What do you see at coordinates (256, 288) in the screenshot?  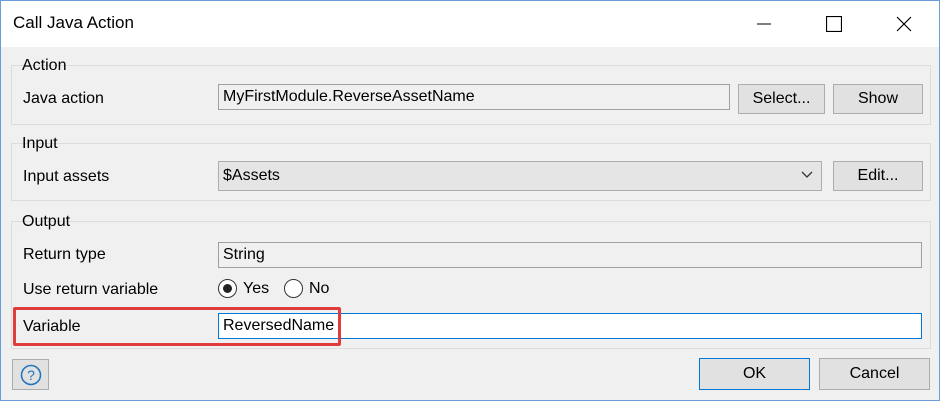 I see `radio-yes-label: Yes` at bounding box center [256, 288].